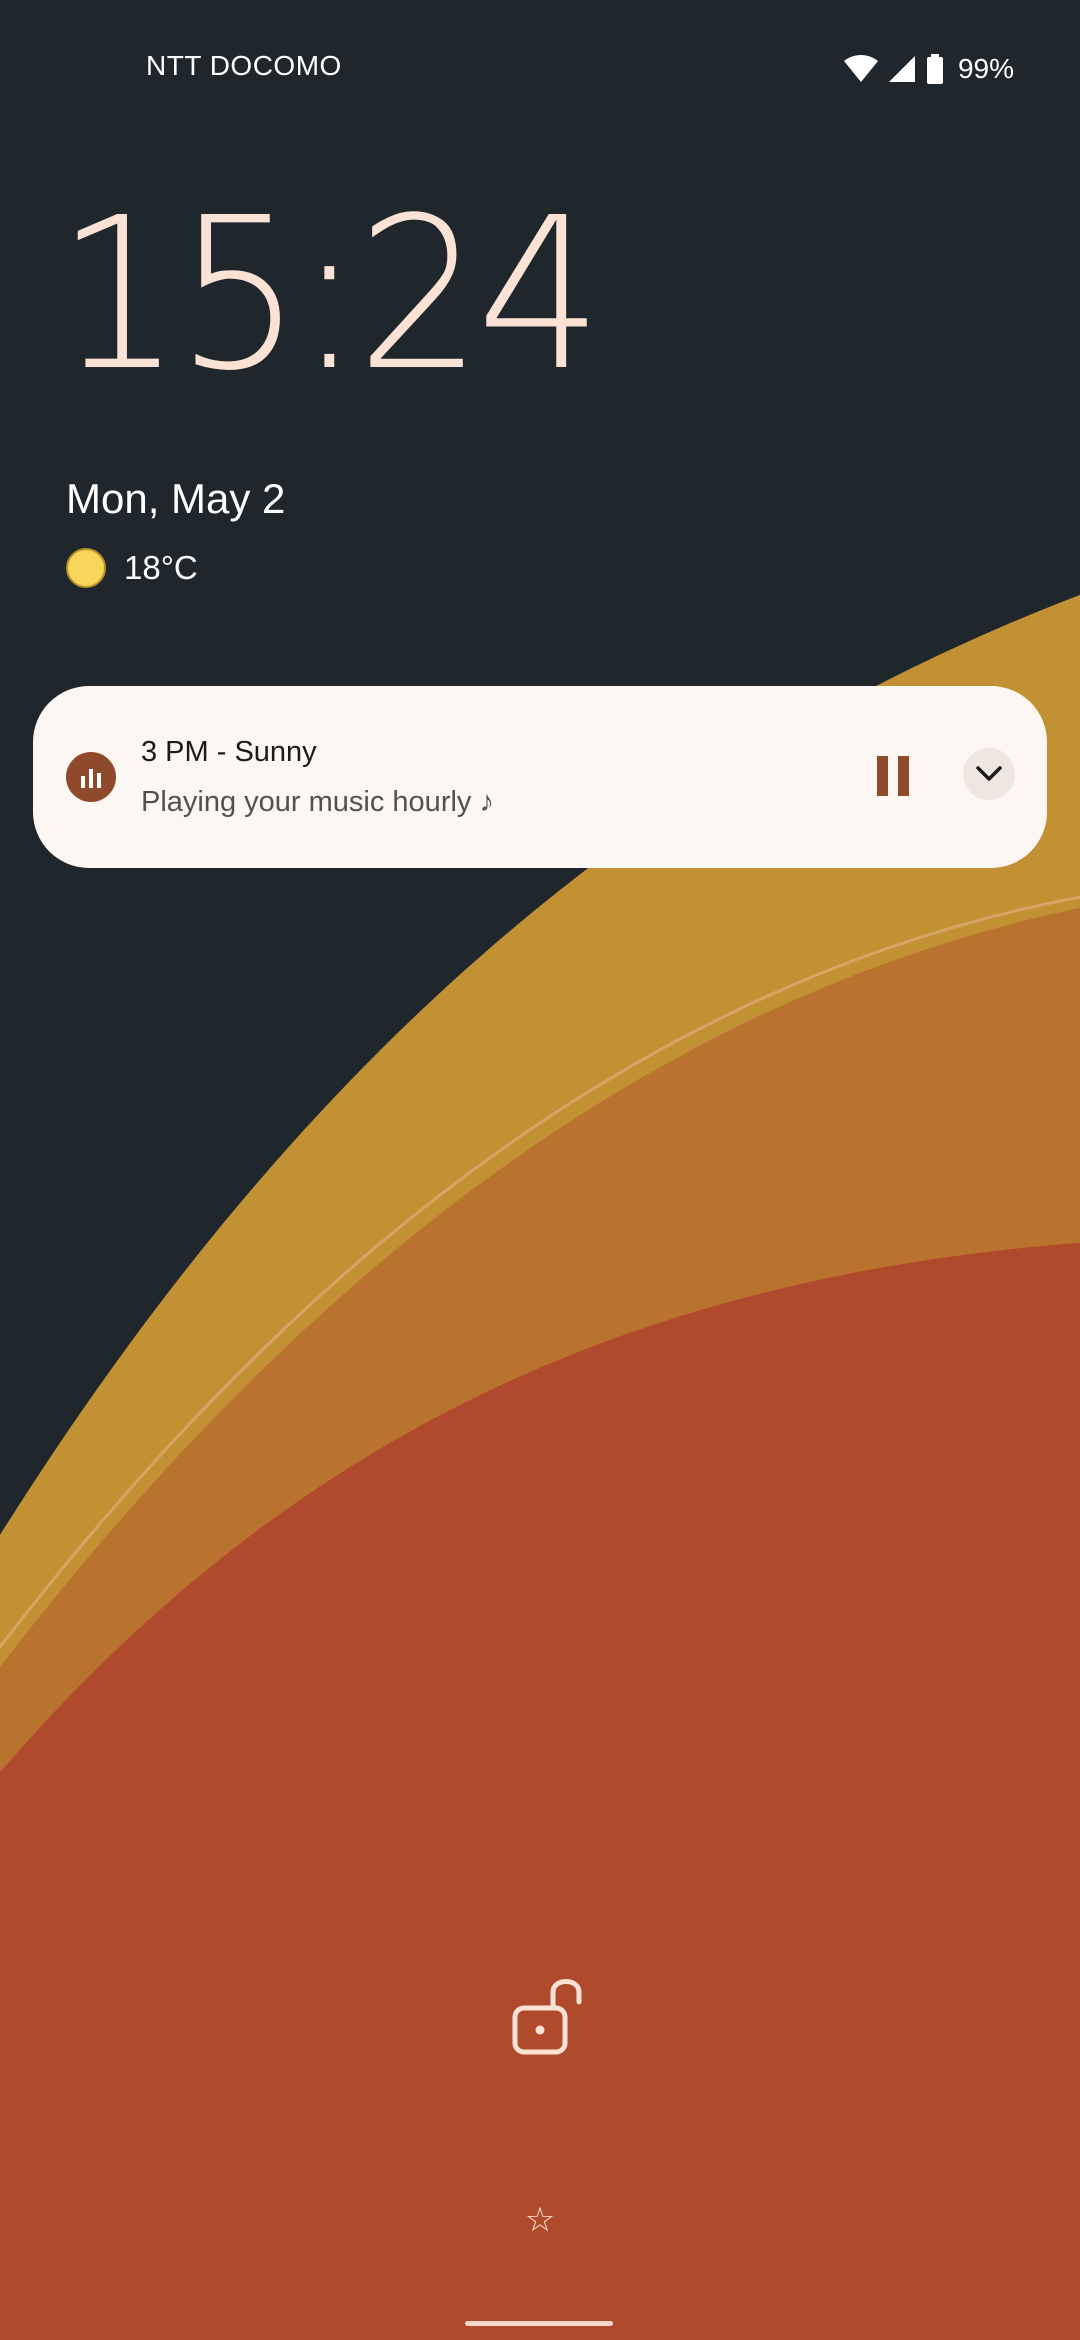  I want to click on sun-icon, so click(86, 568).